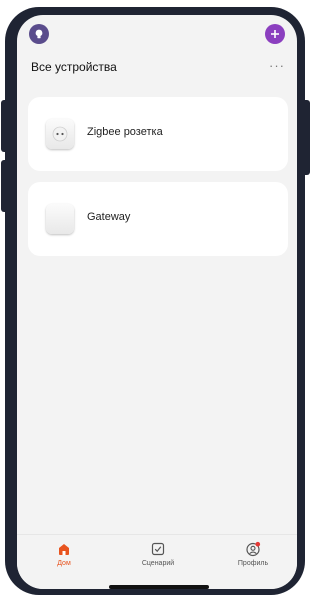  Describe the element at coordinates (253, 549) in the screenshot. I see `profile-icon` at that location.